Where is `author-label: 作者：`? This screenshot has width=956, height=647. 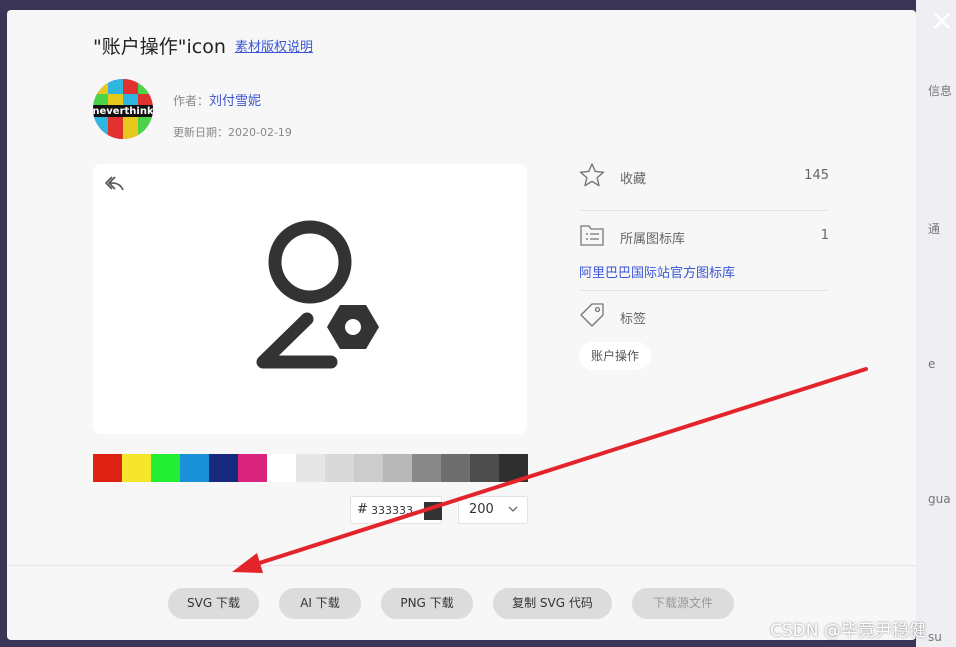 author-label: 作者： is located at coordinates (191, 101).